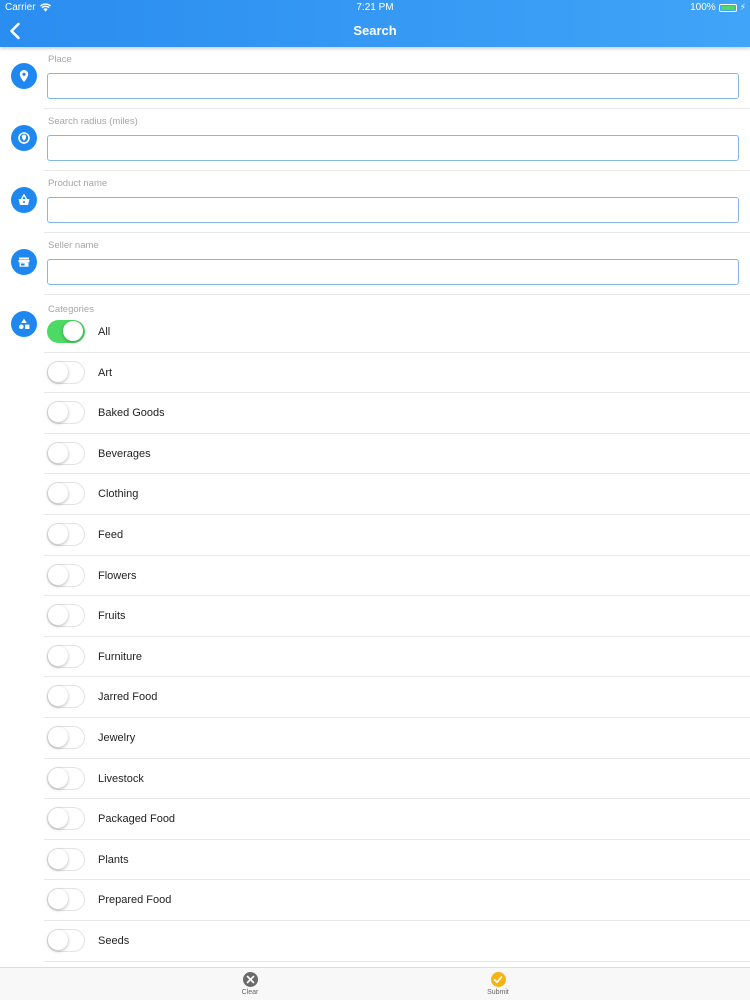  What do you see at coordinates (703, 7) in the screenshot?
I see `battery-percent: 100%` at bounding box center [703, 7].